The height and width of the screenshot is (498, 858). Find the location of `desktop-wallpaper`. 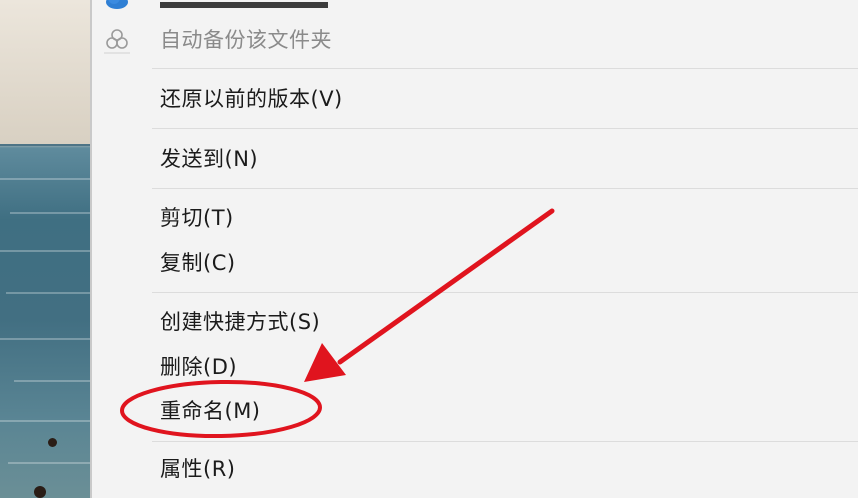

desktop-wallpaper is located at coordinates (46, 249).